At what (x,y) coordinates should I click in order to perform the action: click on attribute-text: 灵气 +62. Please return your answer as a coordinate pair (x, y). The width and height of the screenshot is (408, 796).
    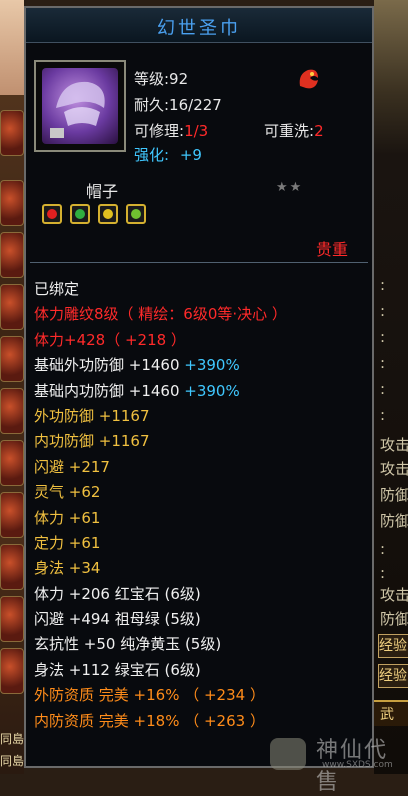
    Looking at the image, I should click on (67, 492).